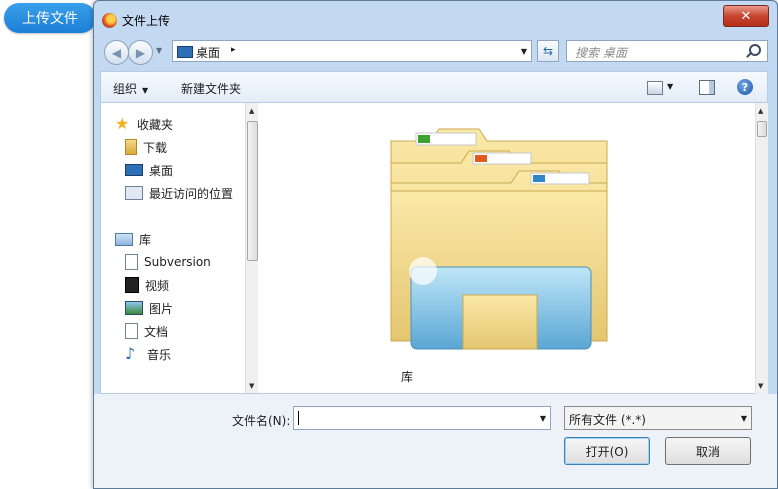  Describe the element at coordinates (708, 451) in the screenshot. I see `cancel-button: 取消` at that location.